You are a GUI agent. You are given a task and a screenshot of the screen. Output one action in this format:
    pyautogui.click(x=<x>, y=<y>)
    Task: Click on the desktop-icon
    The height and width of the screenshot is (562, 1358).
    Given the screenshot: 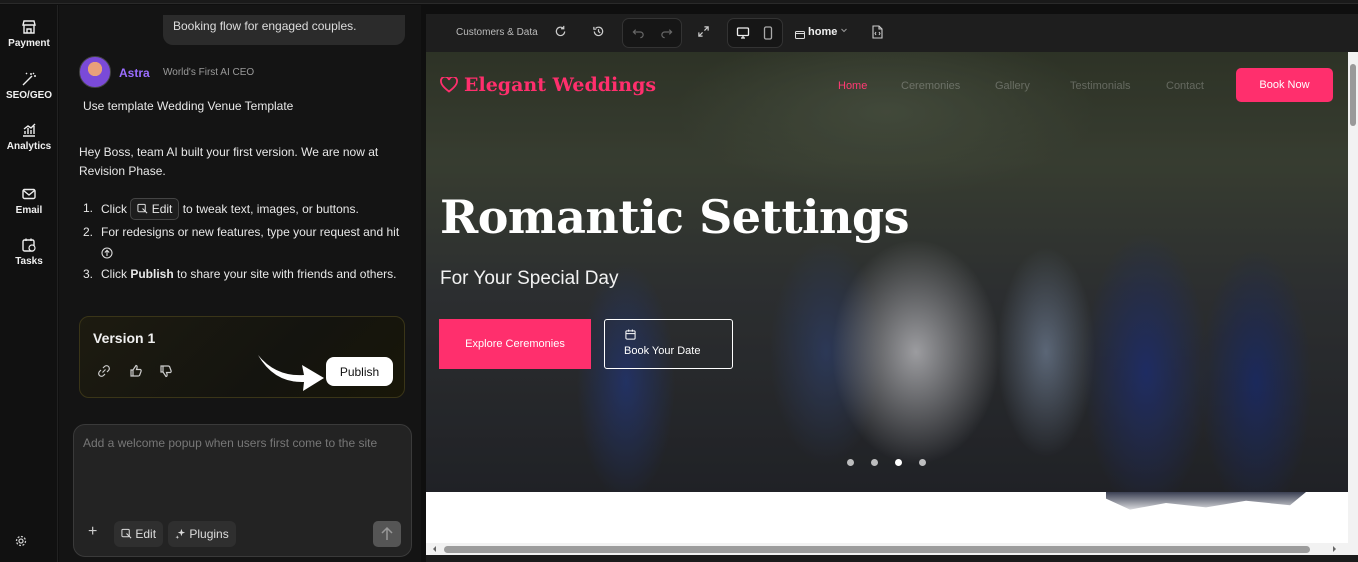 What is the action you would take?
    pyautogui.click(x=743, y=35)
    